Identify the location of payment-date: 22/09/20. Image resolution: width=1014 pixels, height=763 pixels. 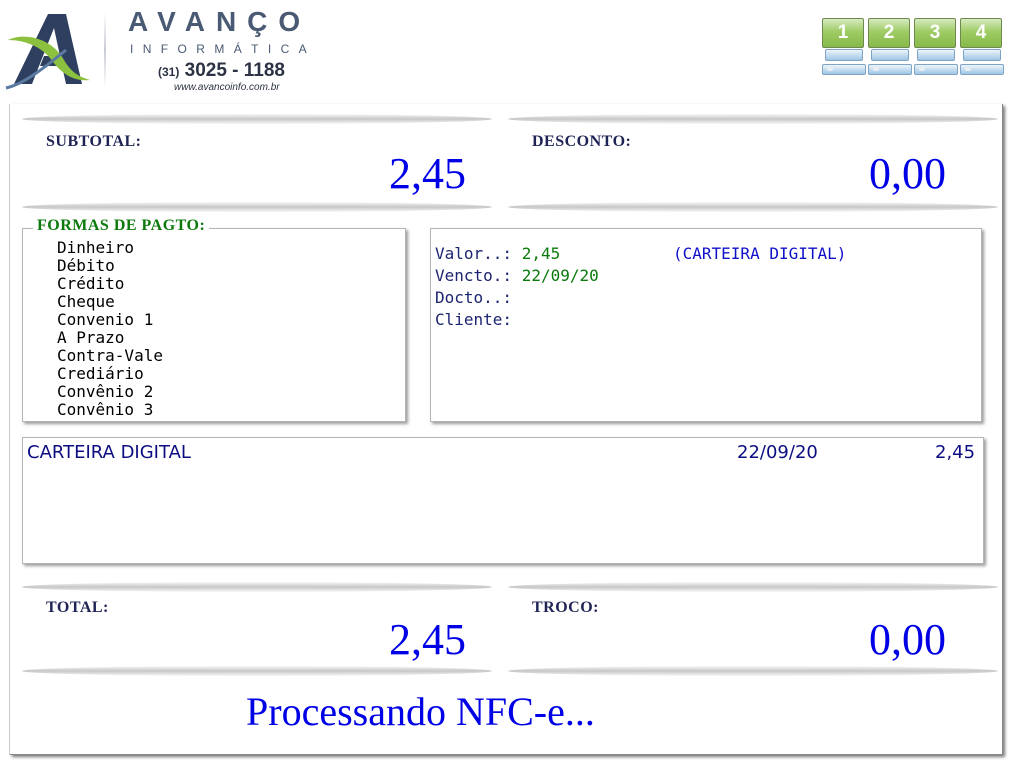
(777, 452).